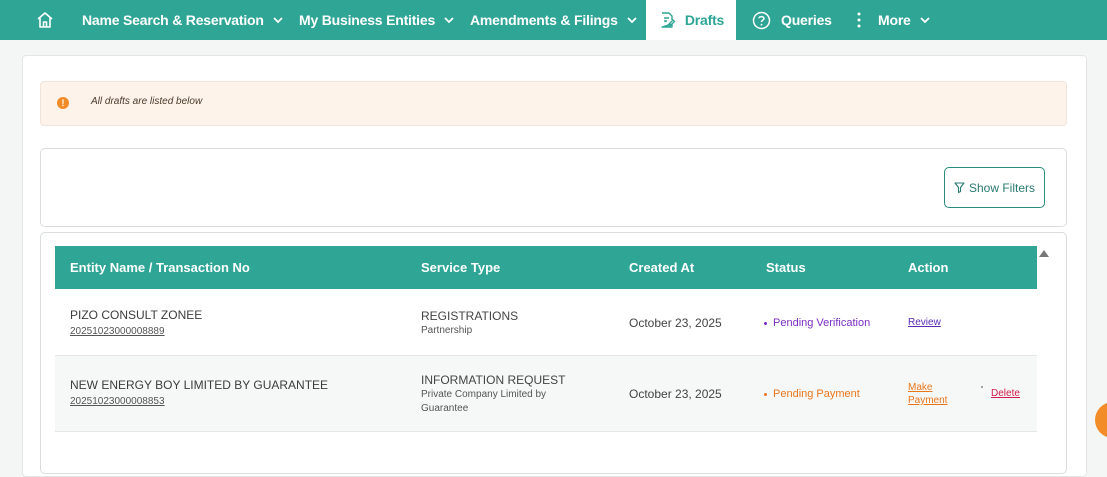 The width and height of the screenshot is (1107, 477). I want to click on make-payment-label-line-1: Make, so click(920, 387).